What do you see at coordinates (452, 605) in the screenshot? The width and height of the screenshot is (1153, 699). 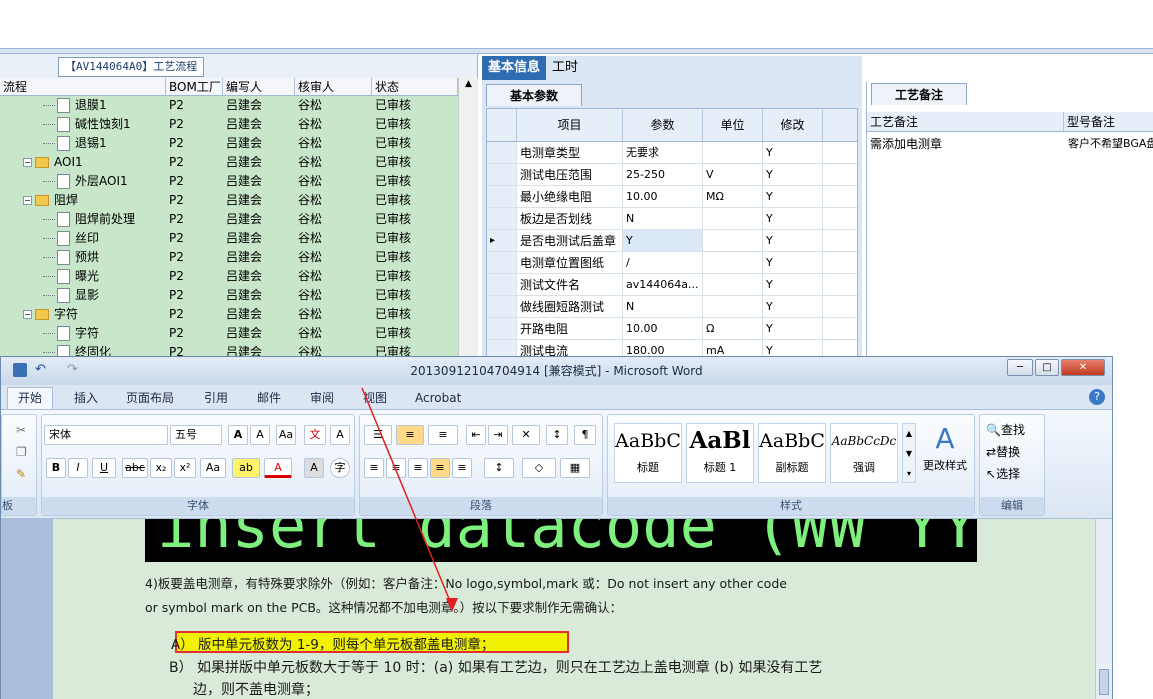 I see `annotation-arrow-head` at bounding box center [452, 605].